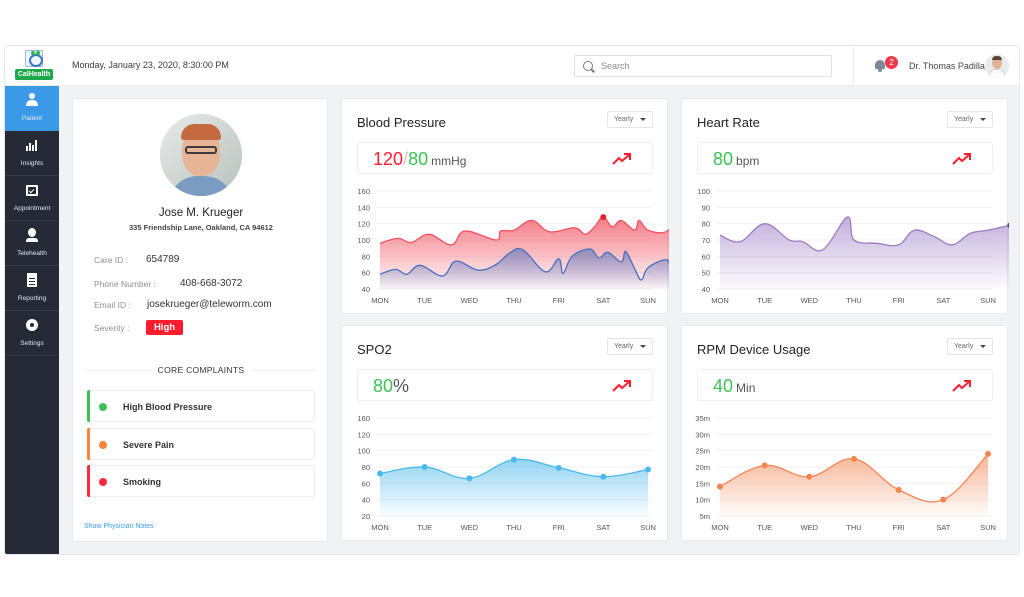 Image resolution: width=1024 pixels, height=597 pixels. I want to click on value-box: 120/80 mmHg, so click(505, 158).